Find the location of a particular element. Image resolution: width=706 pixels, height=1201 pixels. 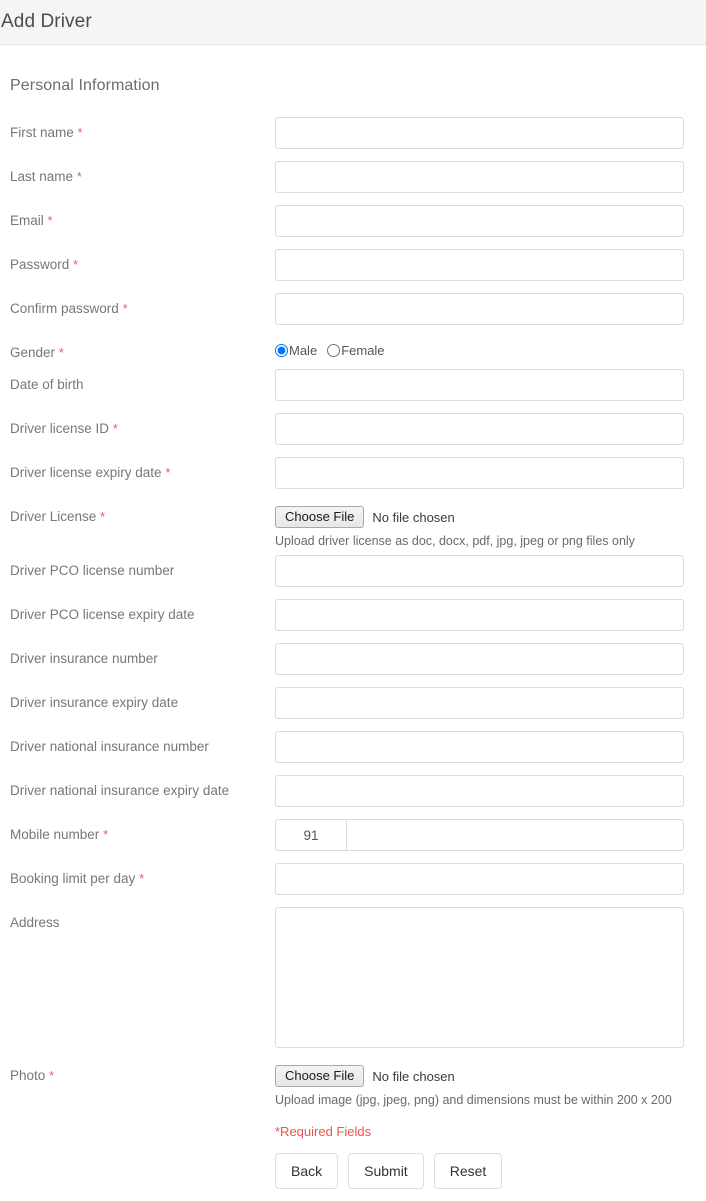

form-footer-row: *Required Fields Back Submit Reset is located at coordinates (353, 1148).